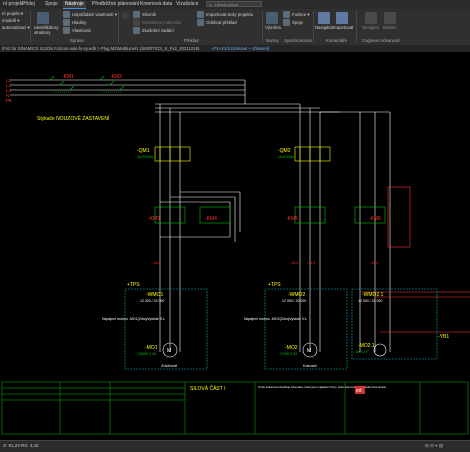  I want to click on ribbon-item-substituce: Substituce materiálu, so click(161, 22).